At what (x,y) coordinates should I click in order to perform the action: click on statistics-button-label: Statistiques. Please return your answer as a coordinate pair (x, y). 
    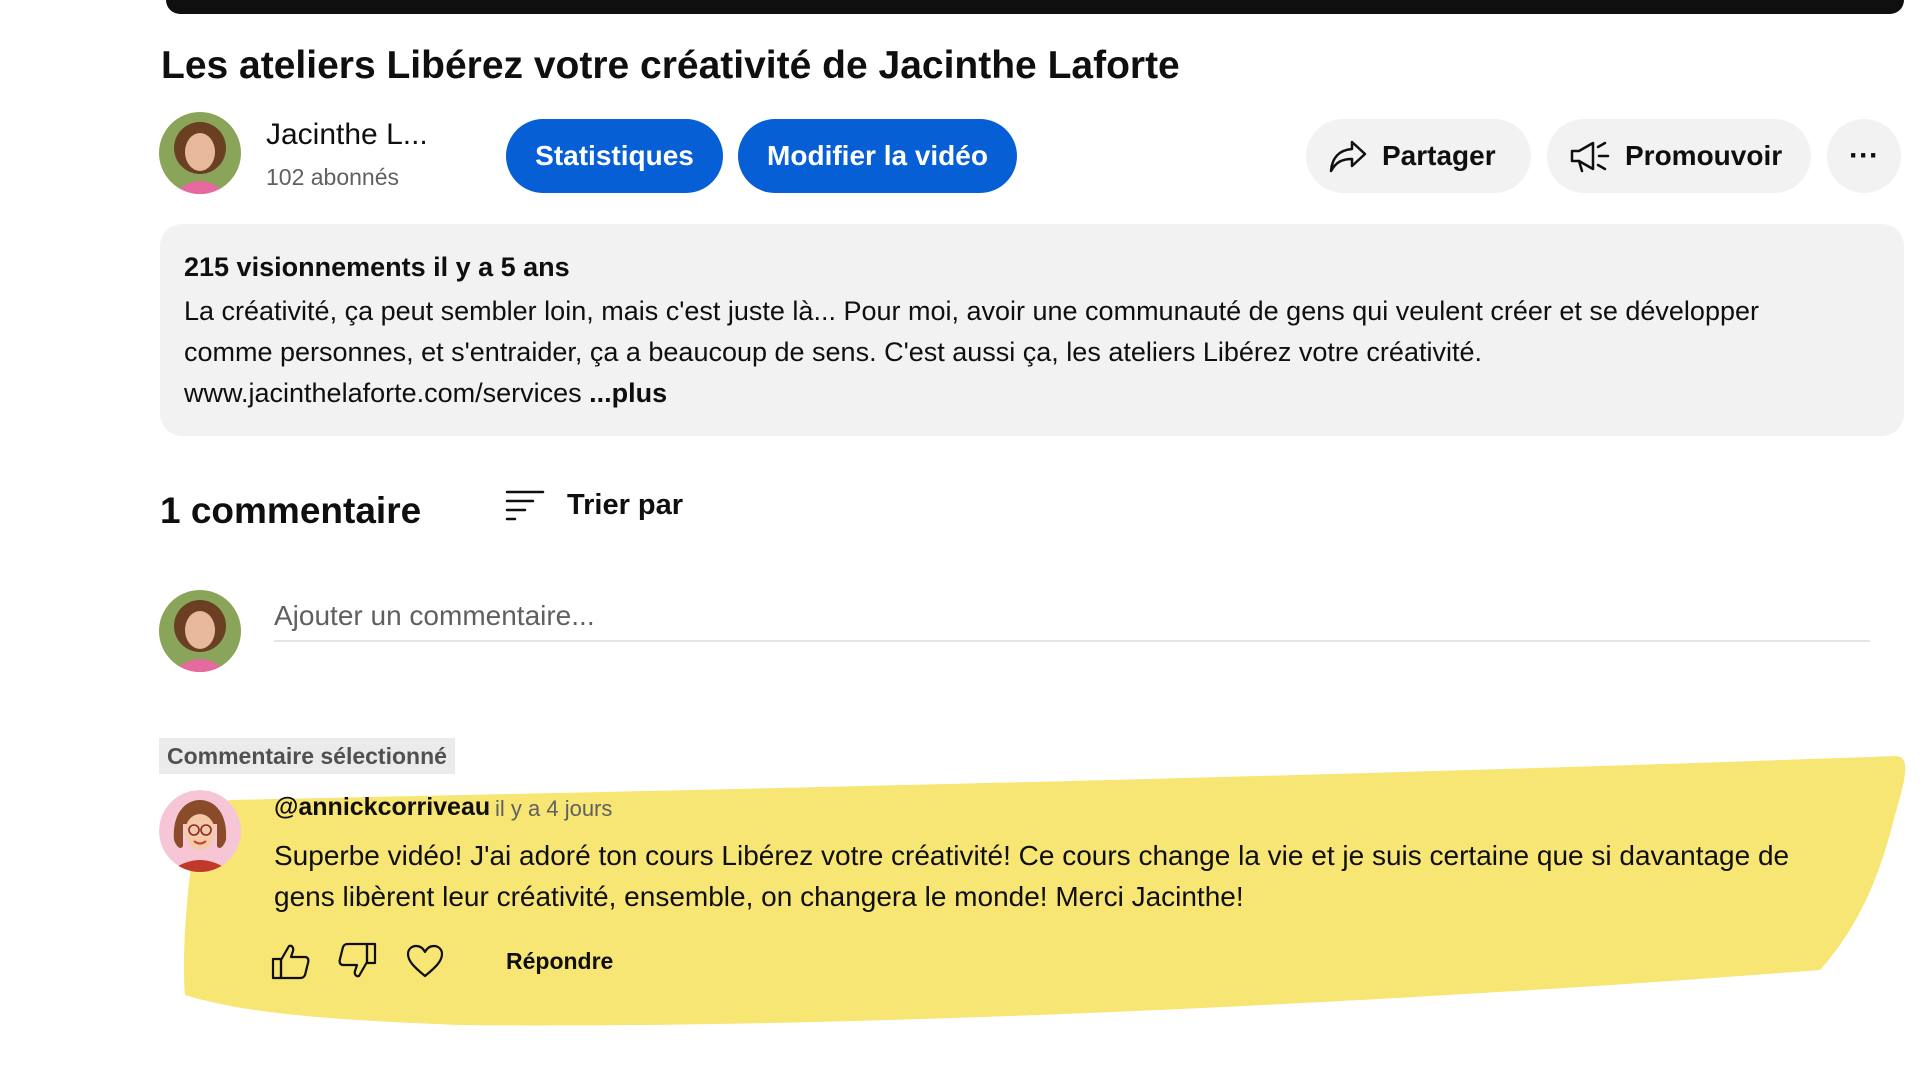
    Looking at the image, I should click on (614, 155).